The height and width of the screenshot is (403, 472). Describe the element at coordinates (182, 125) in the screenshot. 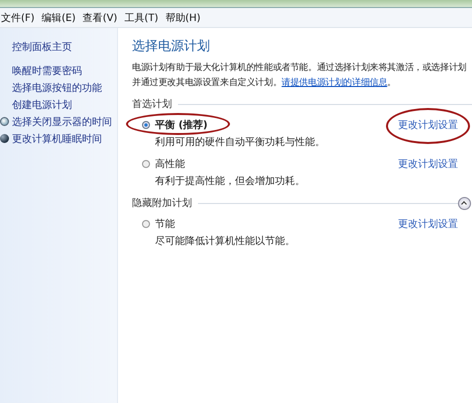

I see `plan-name: 平衡 (推荐)` at that location.